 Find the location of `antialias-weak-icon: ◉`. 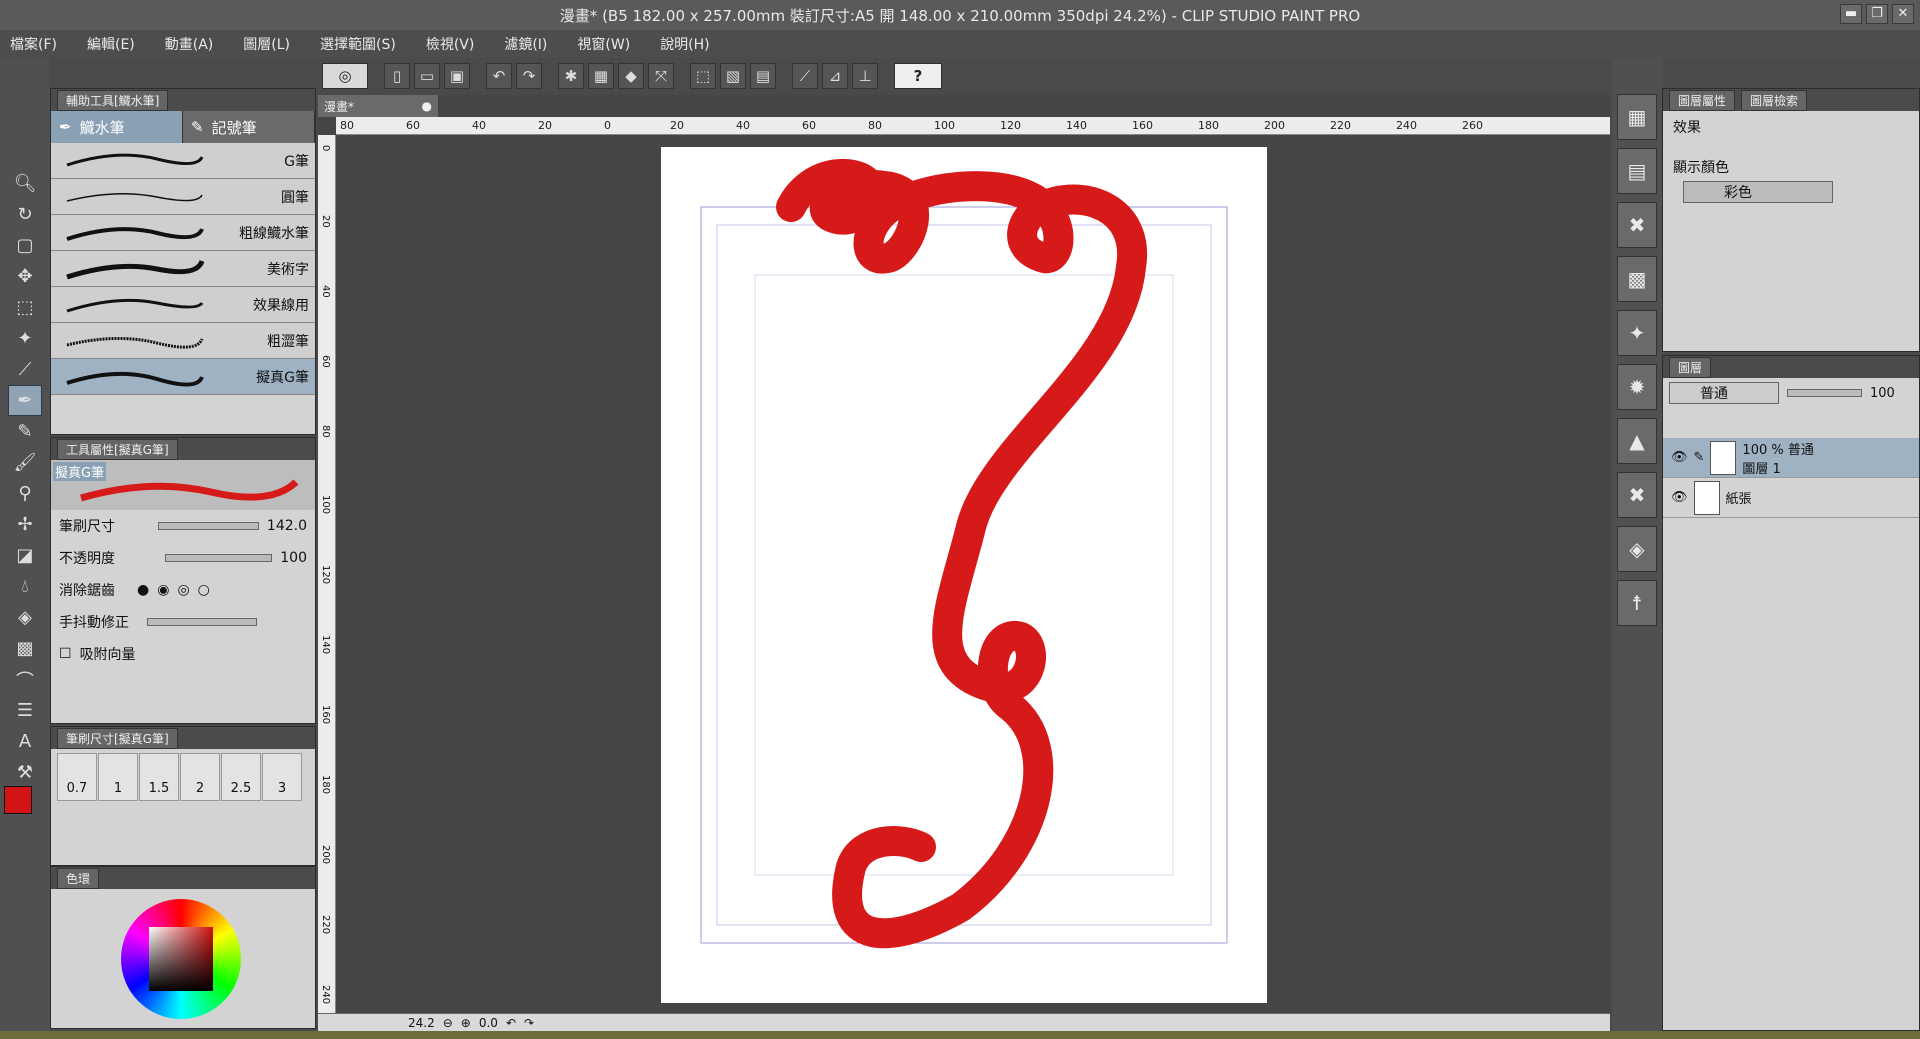

antialias-weak-icon: ◉ is located at coordinates (163, 590).